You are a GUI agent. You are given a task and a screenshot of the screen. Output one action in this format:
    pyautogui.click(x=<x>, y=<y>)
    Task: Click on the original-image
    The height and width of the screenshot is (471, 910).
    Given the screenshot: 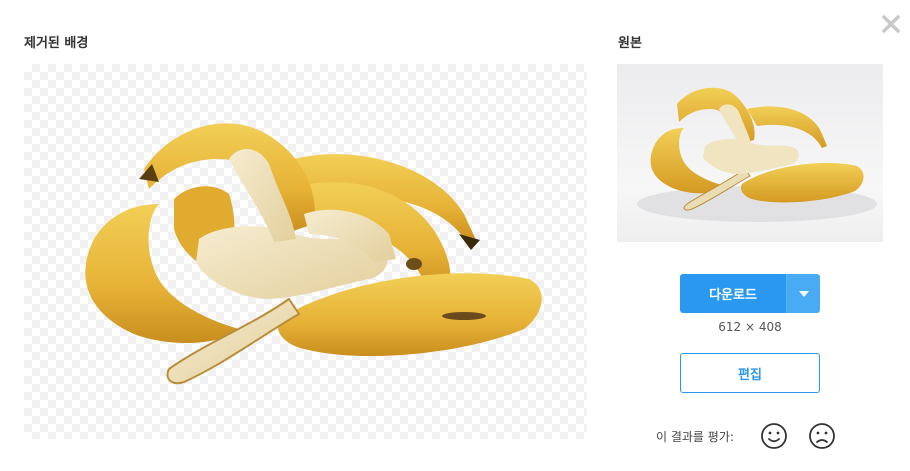 What is the action you would take?
    pyautogui.click(x=750, y=153)
    